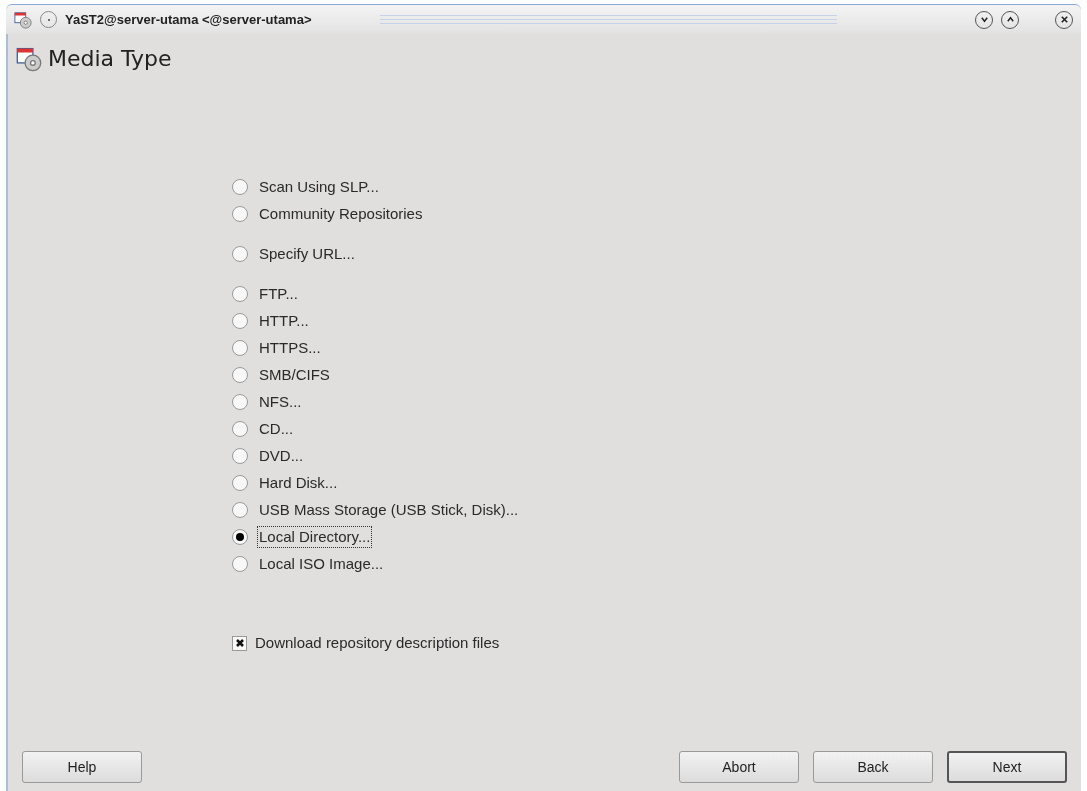  Describe the element at coordinates (341, 213) in the screenshot. I see `option-label: Community Repositories` at that location.